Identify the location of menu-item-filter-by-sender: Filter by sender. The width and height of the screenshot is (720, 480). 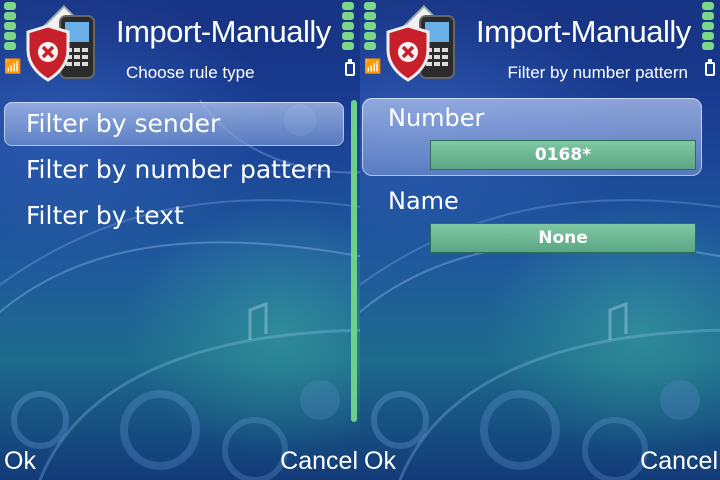
(174, 124).